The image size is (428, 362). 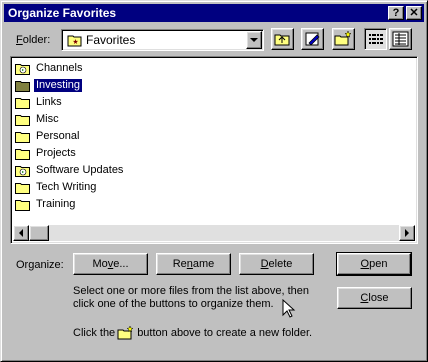 I want to click on close-icon: ✕, so click(x=414, y=13).